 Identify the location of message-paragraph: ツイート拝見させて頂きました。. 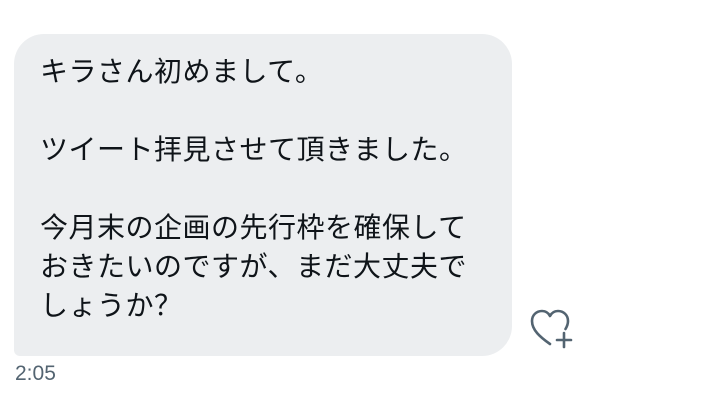
(263, 149).